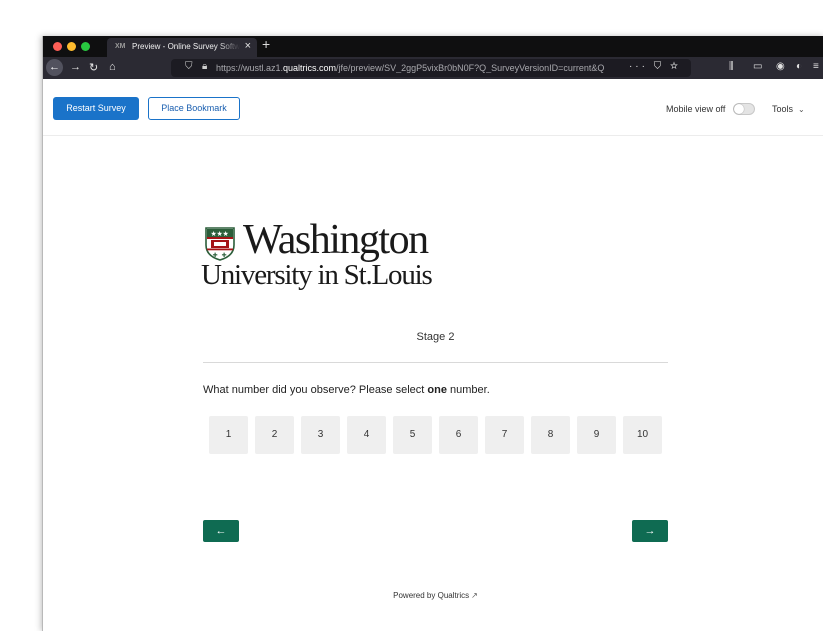 Image resolution: width=823 pixels, height=631 pixels. Describe the element at coordinates (71, 46) in the screenshot. I see `minimize-window-button` at that location.